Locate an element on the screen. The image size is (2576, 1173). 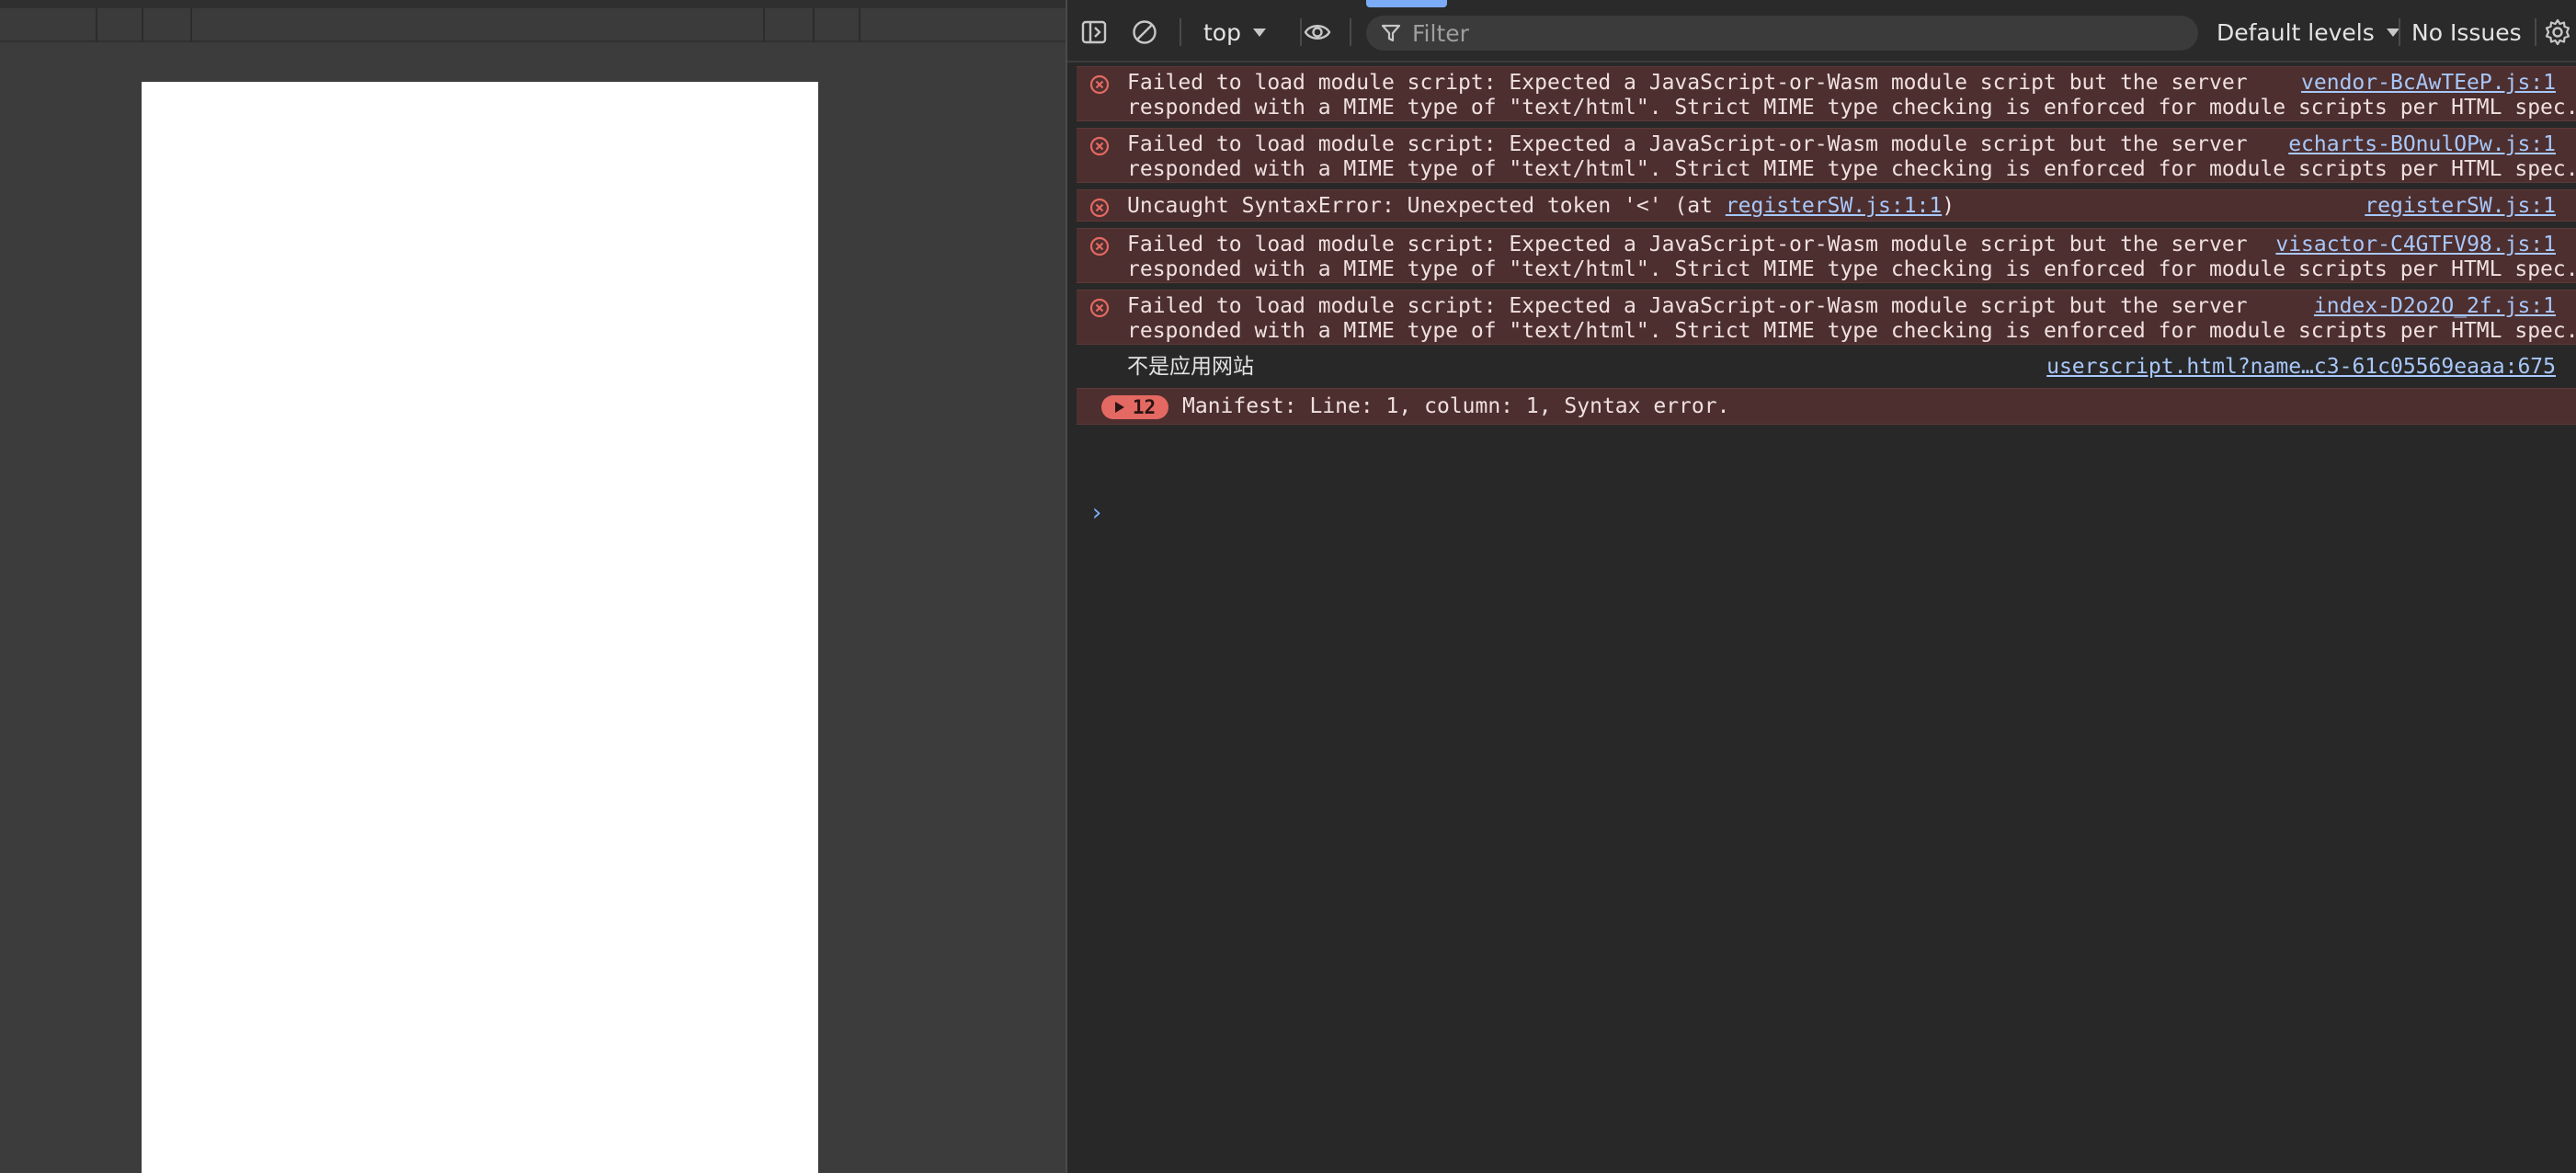
source-link: vendor-BcAwTEeP.js:1 is located at coordinates (2428, 83).